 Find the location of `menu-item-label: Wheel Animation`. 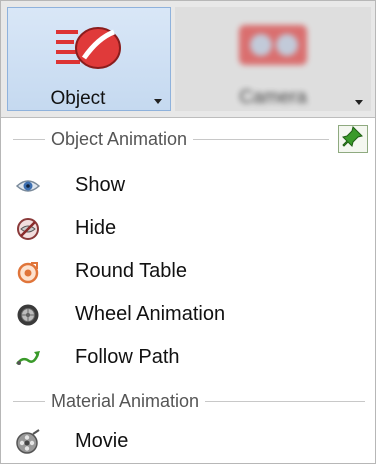

menu-item-label: Wheel Animation is located at coordinates (150, 313).